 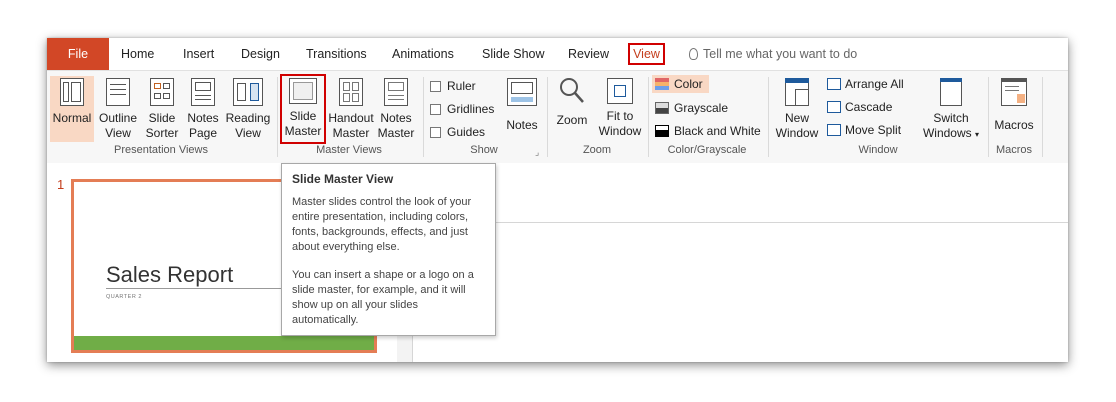 I want to click on reading-view-label-1: Reading, so click(x=248, y=118).